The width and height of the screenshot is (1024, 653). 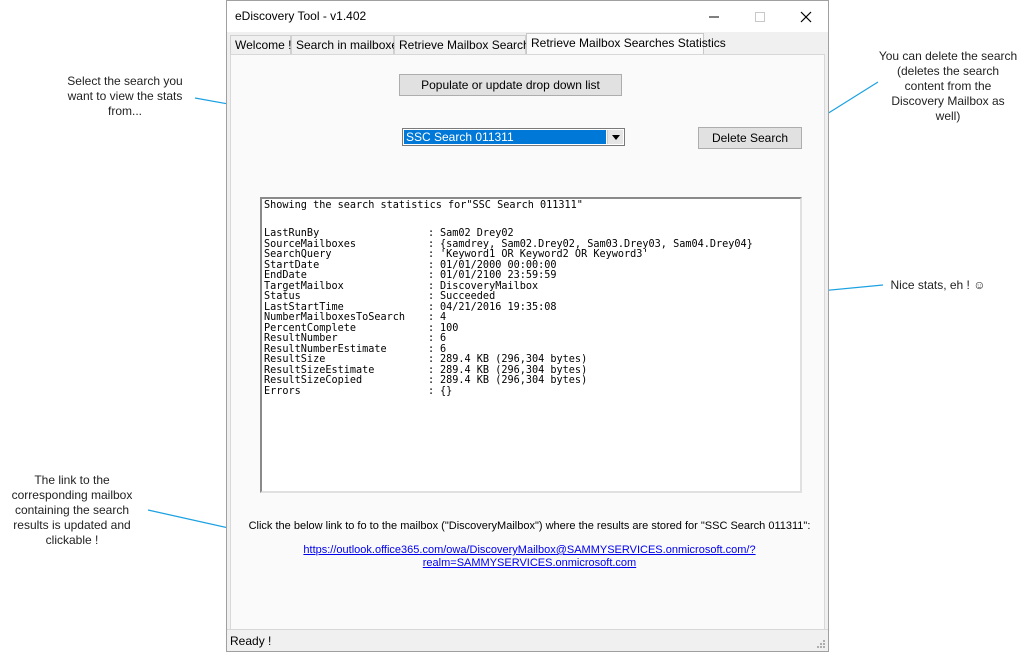 What do you see at coordinates (301, 338) in the screenshot?
I see `stats-key: ResultNumber` at bounding box center [301, 338].